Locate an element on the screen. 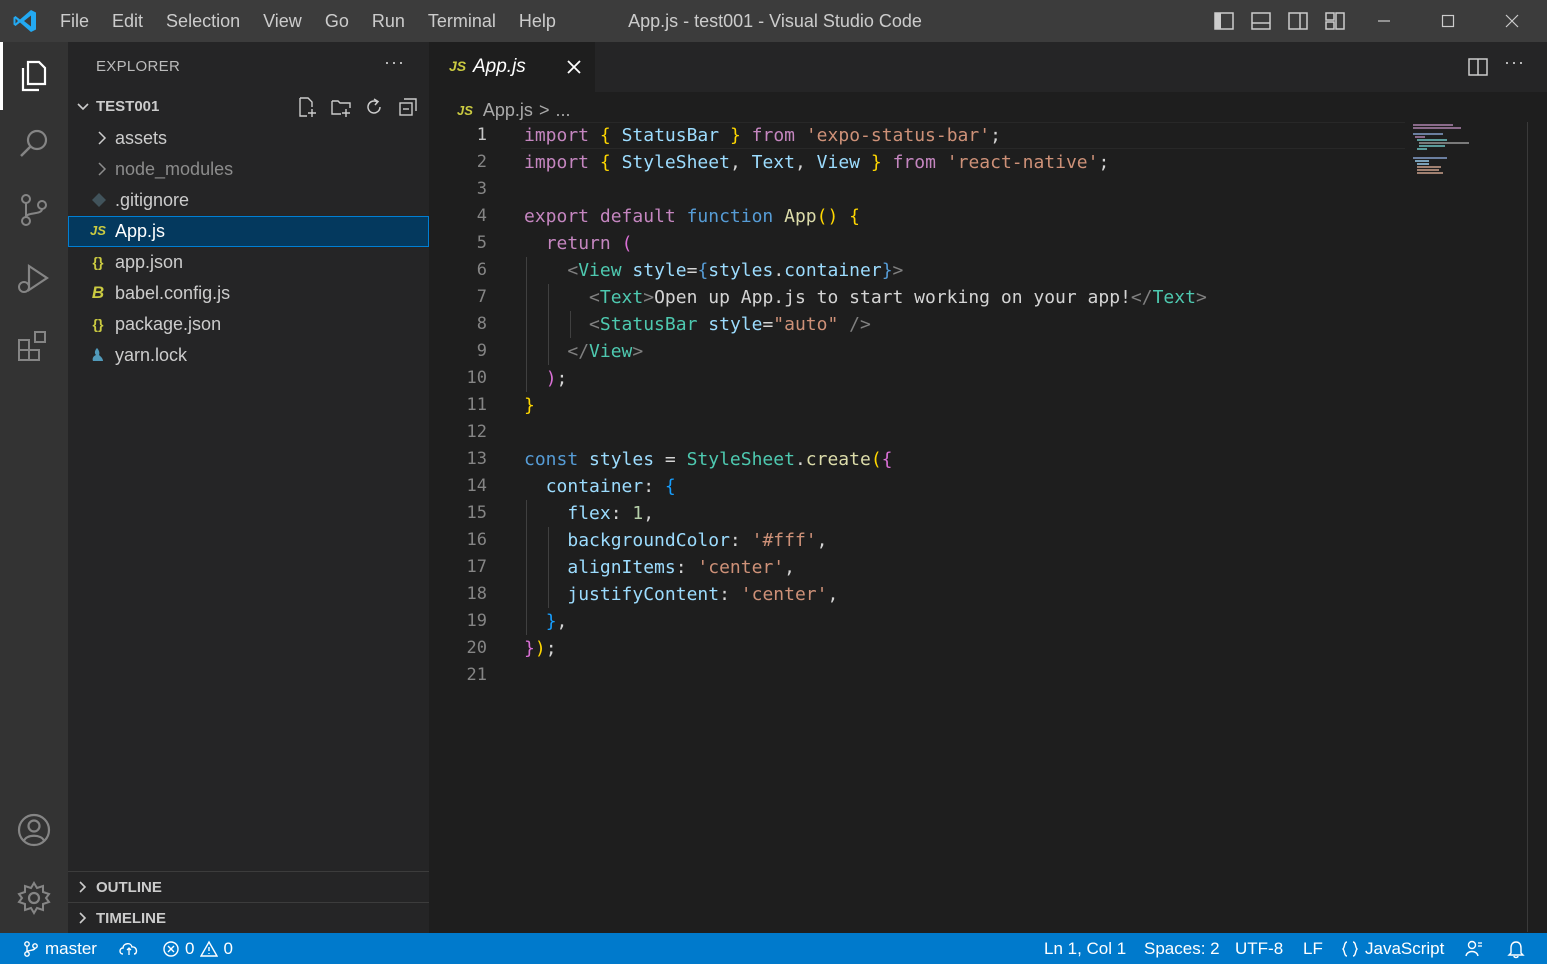 This screenshot has width=1547, height=964. search-icon is located at coordinates (34, 144).